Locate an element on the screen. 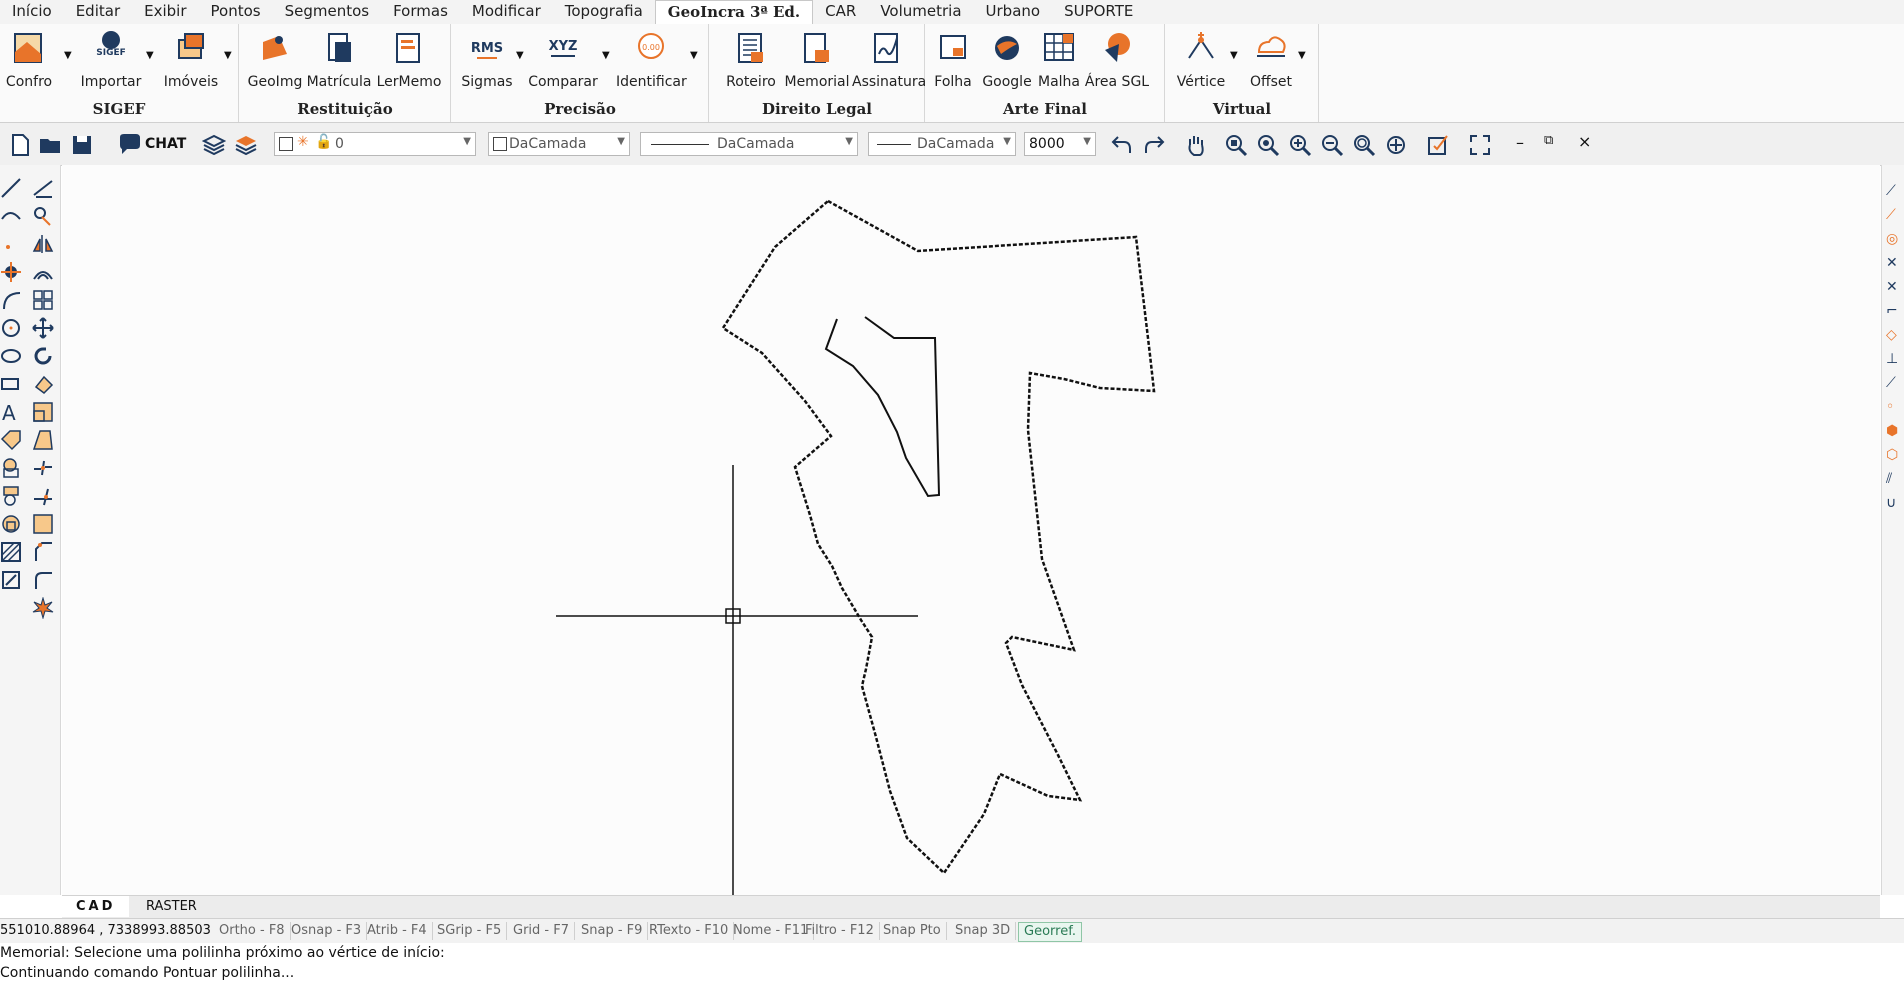 The width and height of the screenshot is (1904, 1004). identificar-button: 0.00 Identificar is located at coordinates (651, 60).